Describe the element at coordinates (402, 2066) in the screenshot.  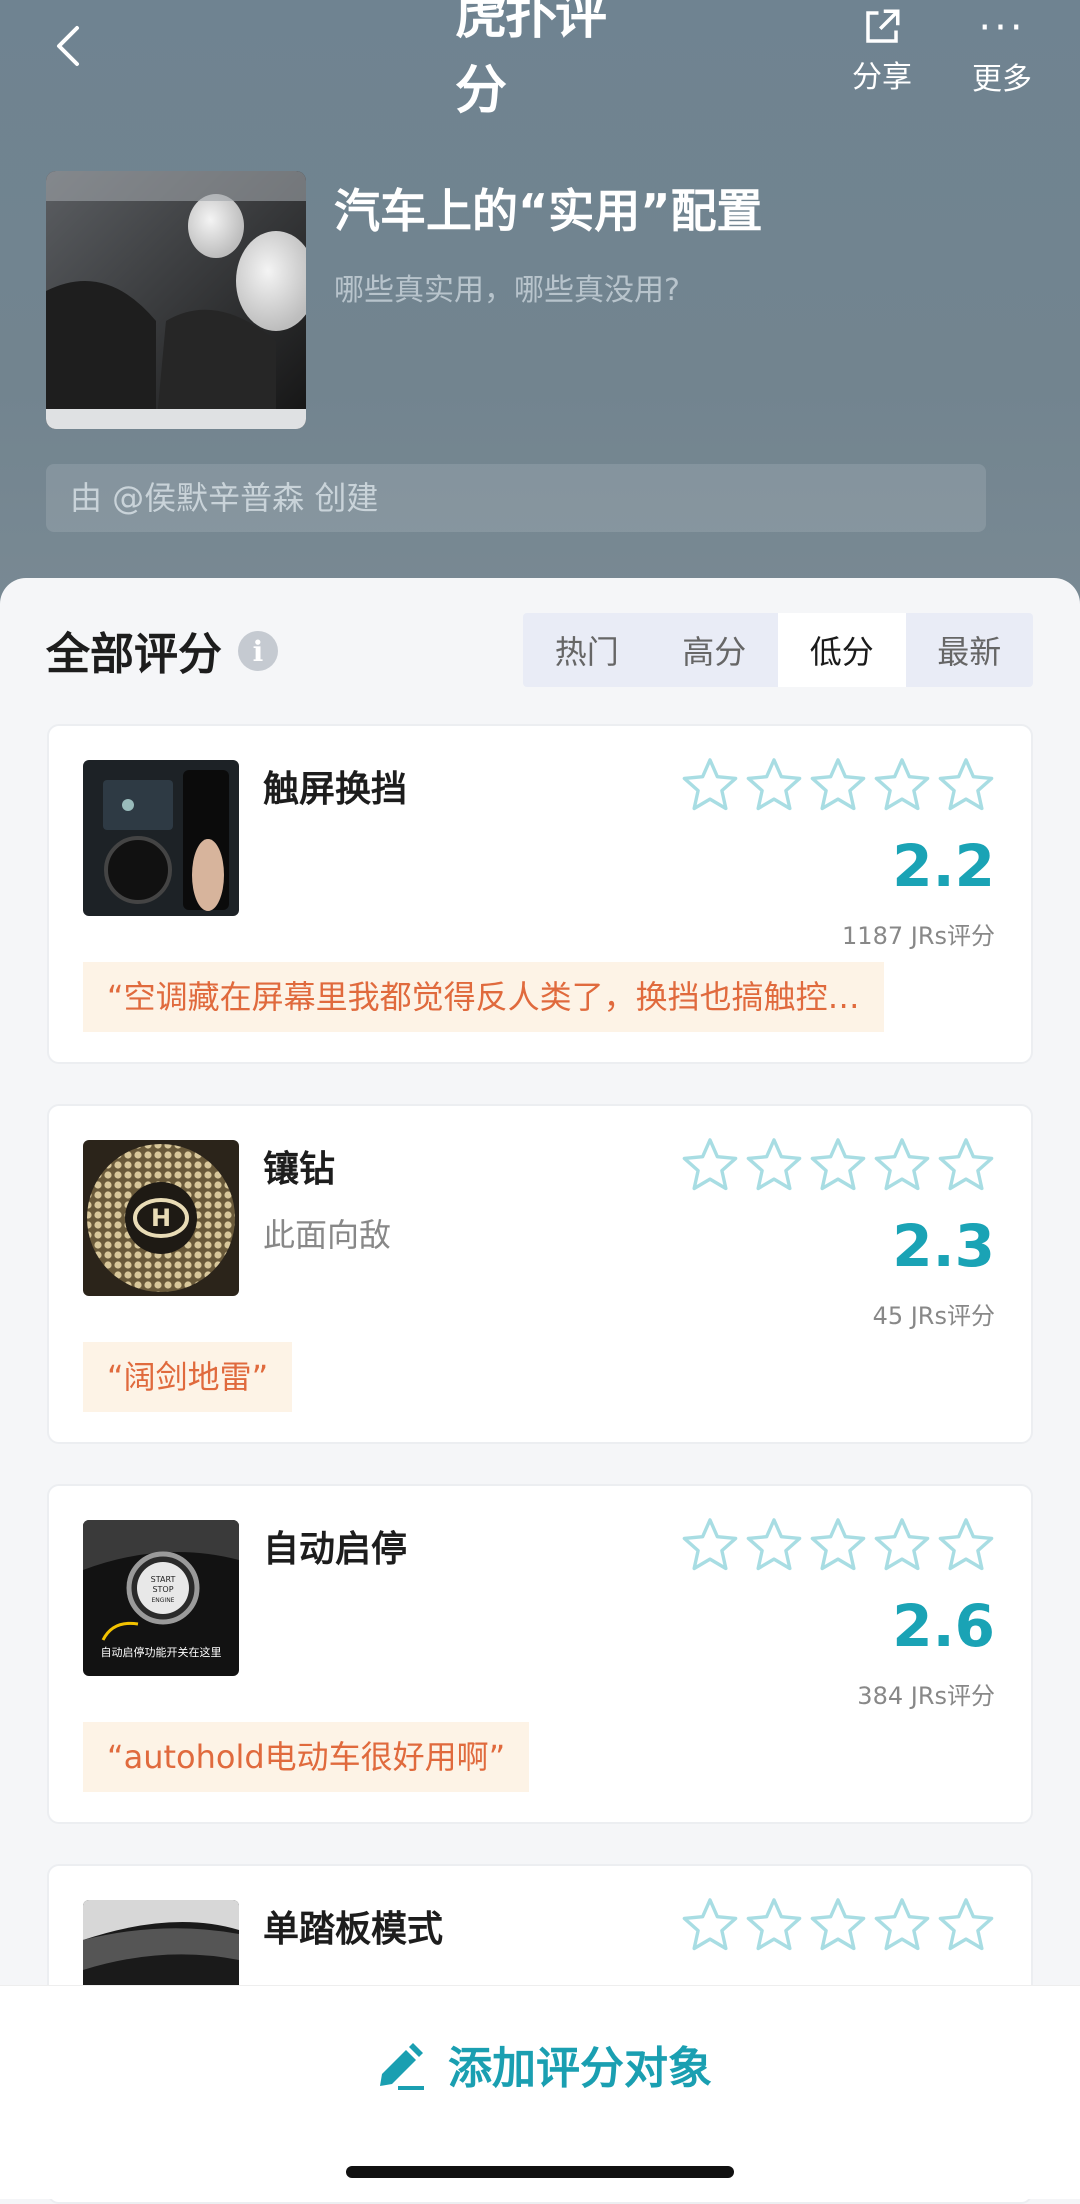
I see `pencil-edit-icon` at that location.